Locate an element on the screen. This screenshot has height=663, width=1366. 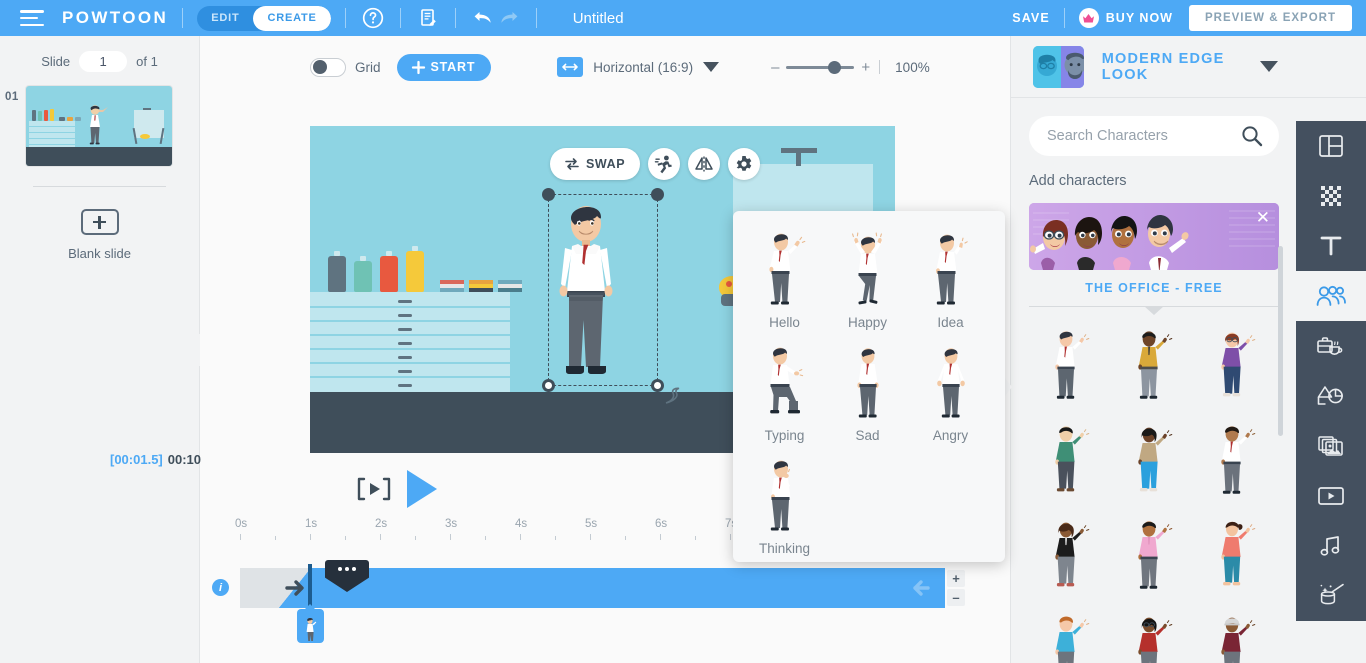
background-icon is located at coordinates (1331, 196).